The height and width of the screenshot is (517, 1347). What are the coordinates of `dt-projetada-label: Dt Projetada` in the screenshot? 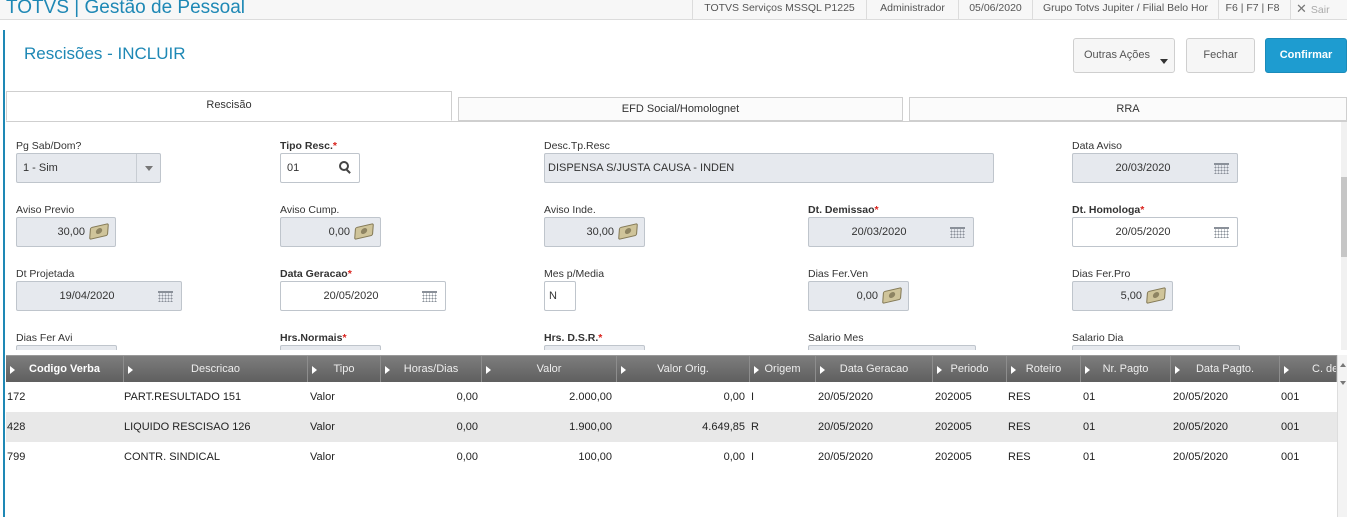 It's located at (45, 274).